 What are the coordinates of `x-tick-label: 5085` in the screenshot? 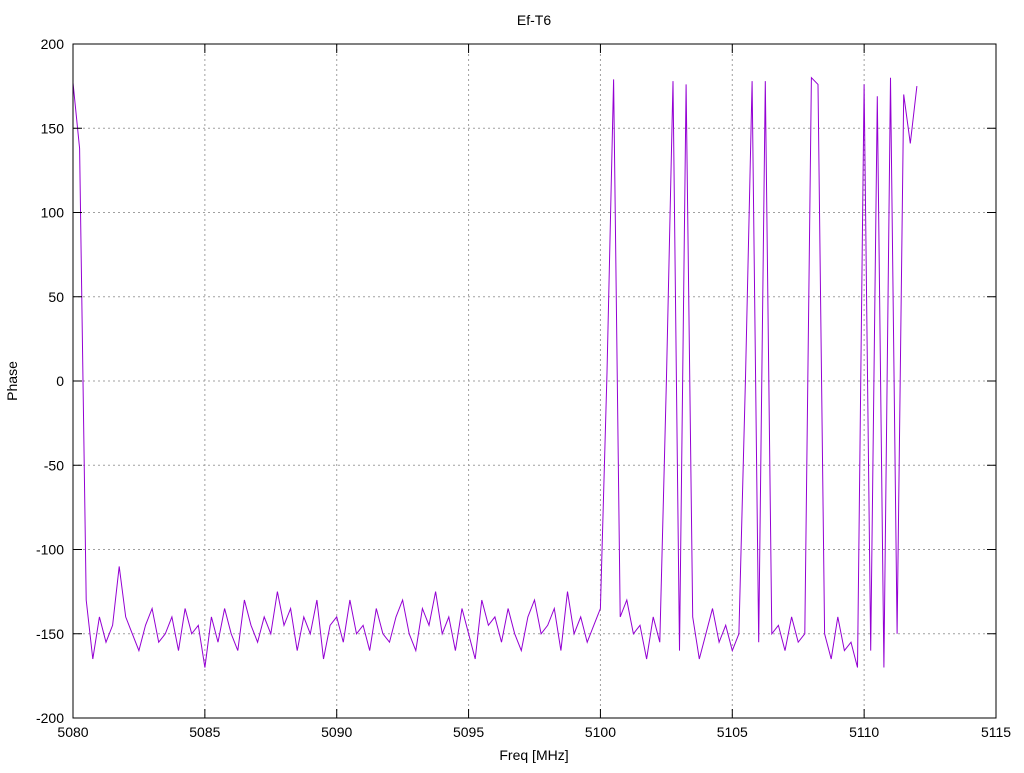 It's located at (204, 732).